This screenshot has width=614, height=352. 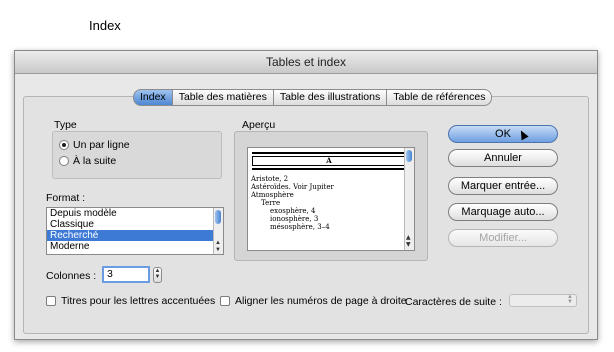 What do you see at coordinates (137, 155) in the screenshot?
I see `type-group: Un par ligne À la suite` at bounding box center [137, 155].